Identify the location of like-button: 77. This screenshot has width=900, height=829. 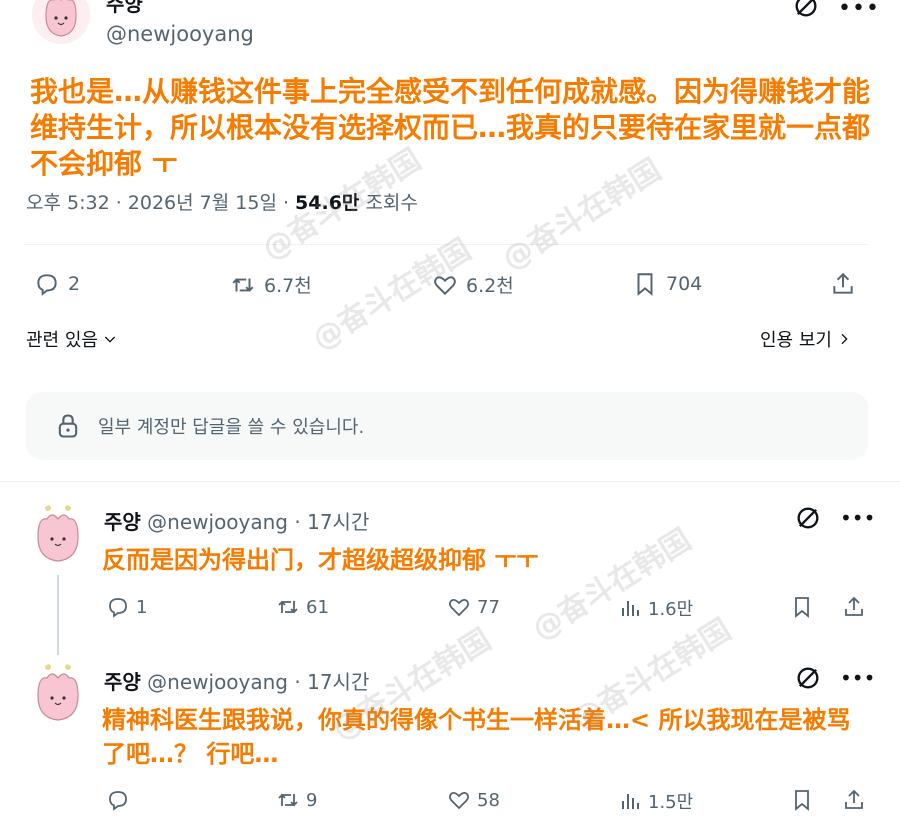
(473, 607).